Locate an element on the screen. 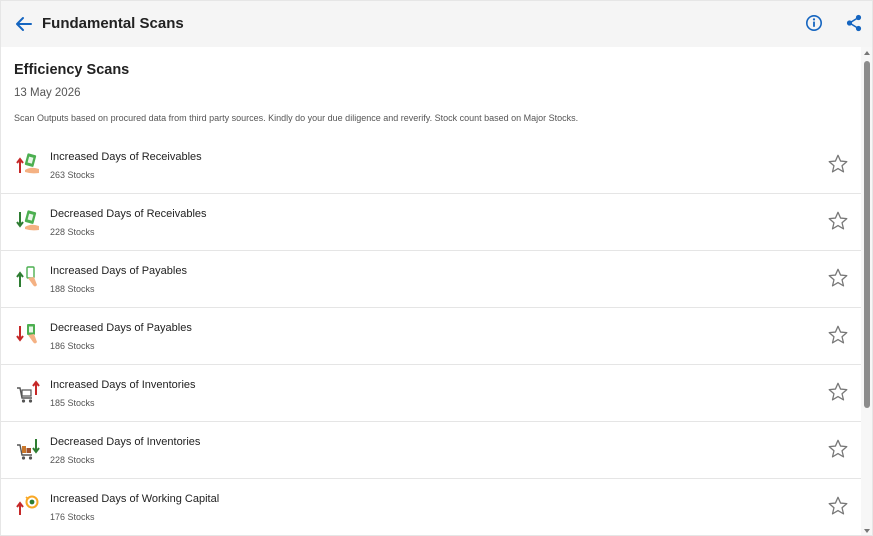 The image size is (873, 536). payables-down-icon is located at coordinates (28, 335).